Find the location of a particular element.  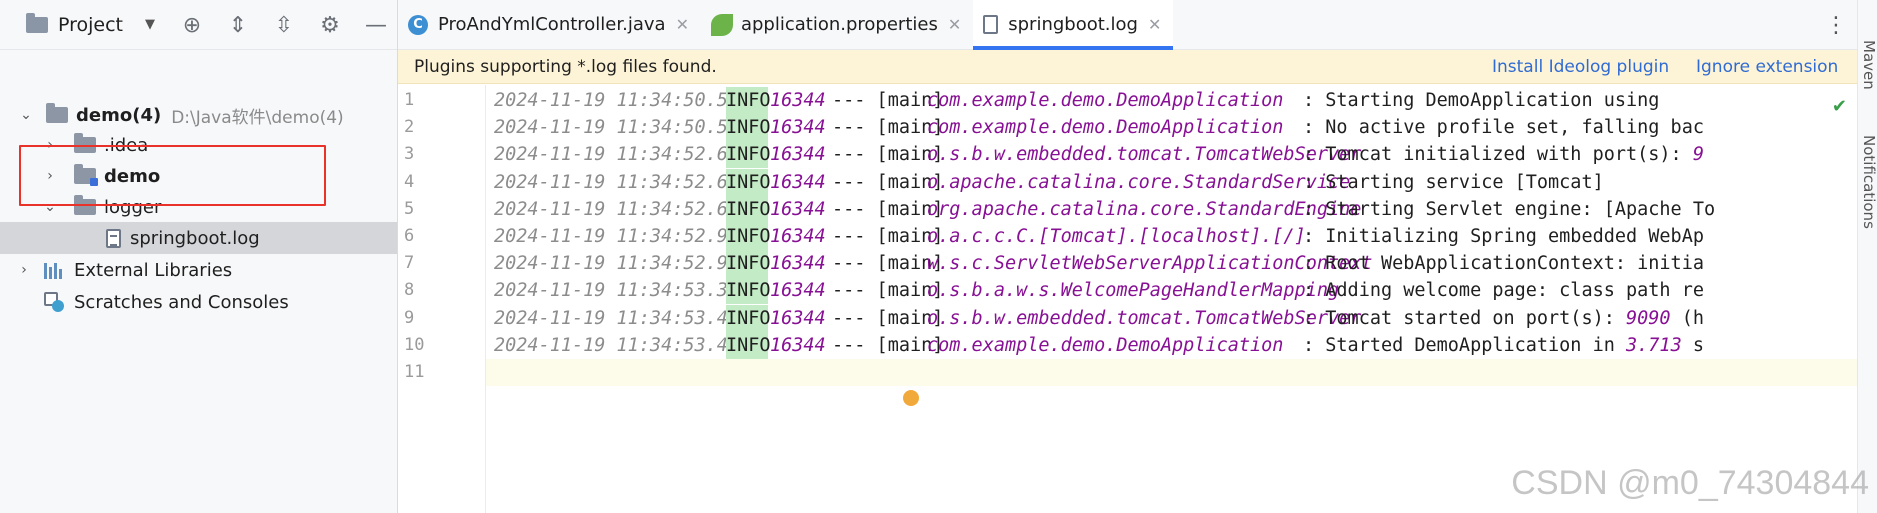

line-number: 4 is located at coordinates (409, 181).